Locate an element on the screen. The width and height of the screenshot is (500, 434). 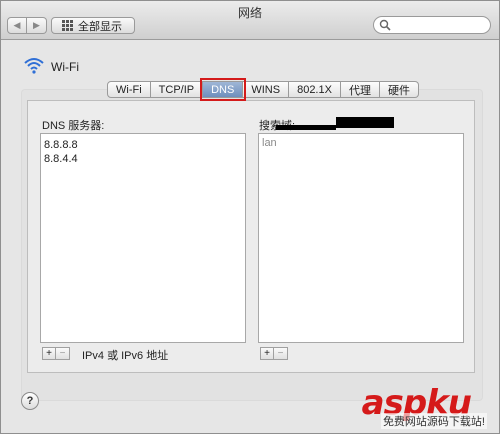
dns-server-item: 8.8.4.4 is located at coordinates (143, 159).